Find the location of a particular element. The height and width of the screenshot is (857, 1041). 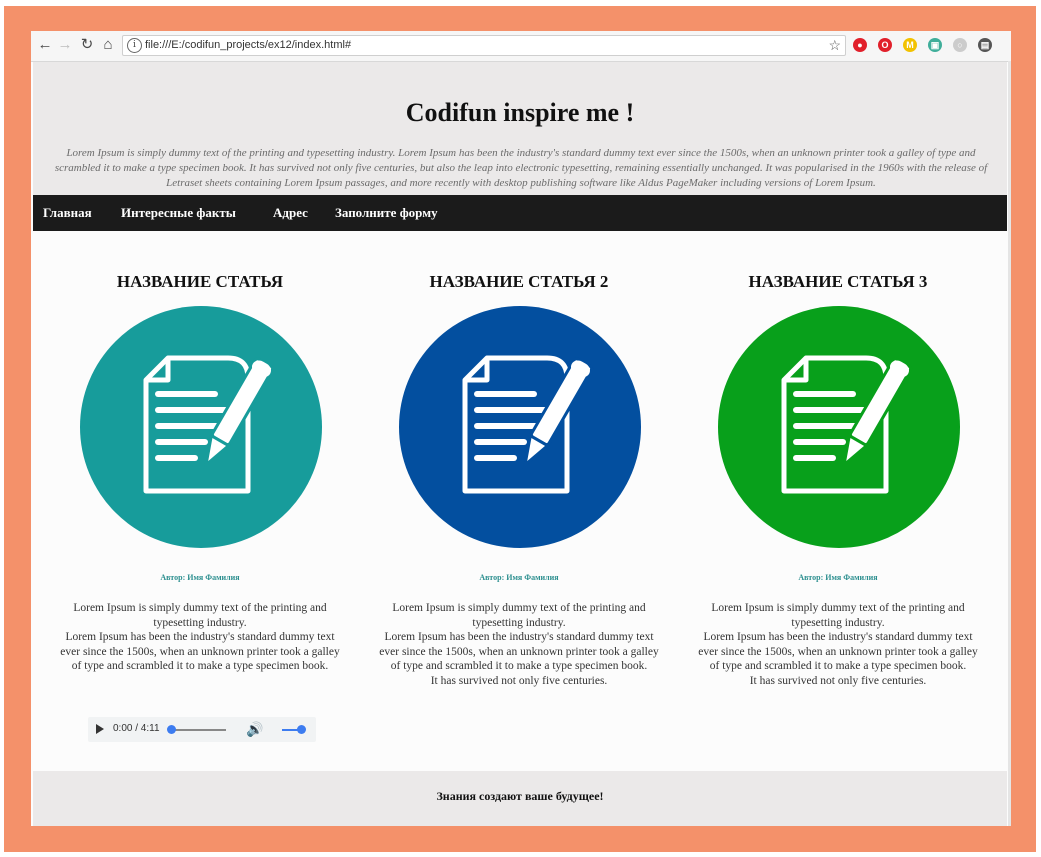

opera-icon: O is located at coordinates (885, 45).